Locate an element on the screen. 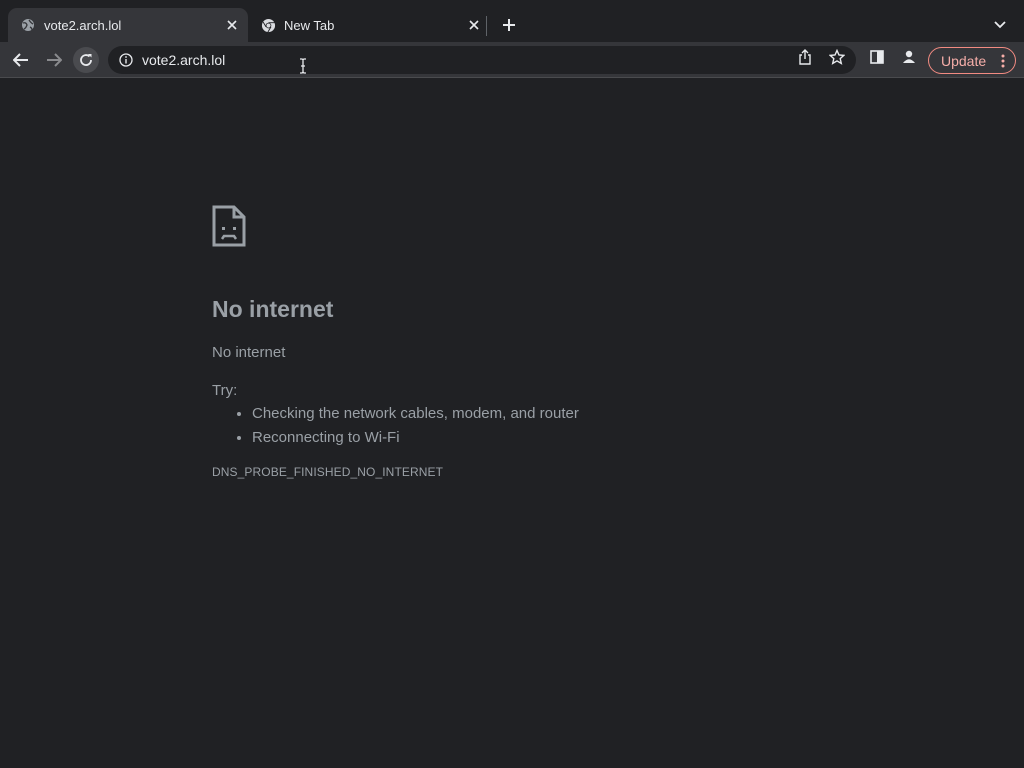 The image size is (1024, 768). share-icon is located at coordinates (805, 57).